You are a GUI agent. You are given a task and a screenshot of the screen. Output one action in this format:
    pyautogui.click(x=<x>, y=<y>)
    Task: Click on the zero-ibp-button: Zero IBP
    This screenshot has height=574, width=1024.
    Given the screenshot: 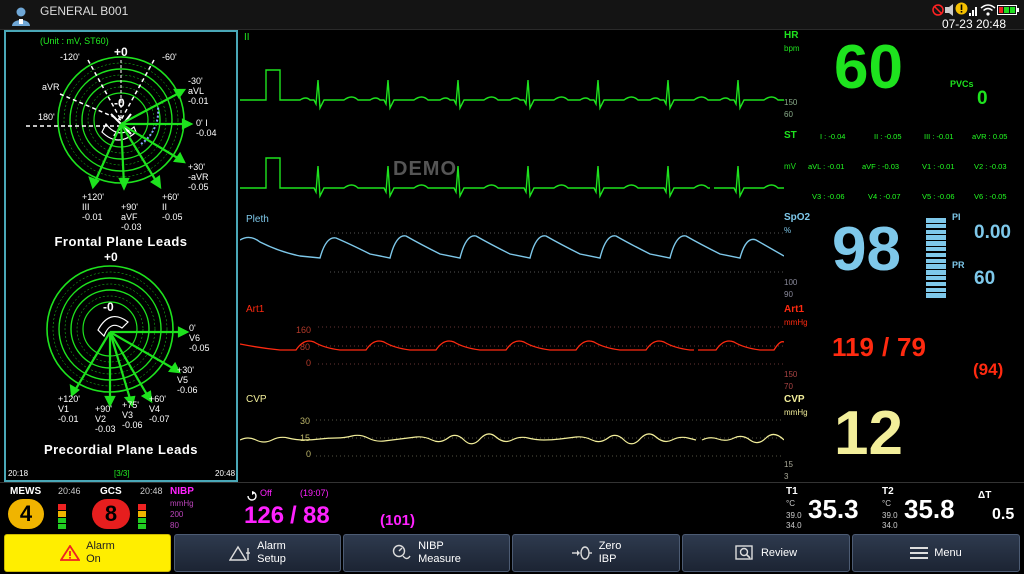 What is the action you would take?
    pyautogui.click(x=596, y=553)
    